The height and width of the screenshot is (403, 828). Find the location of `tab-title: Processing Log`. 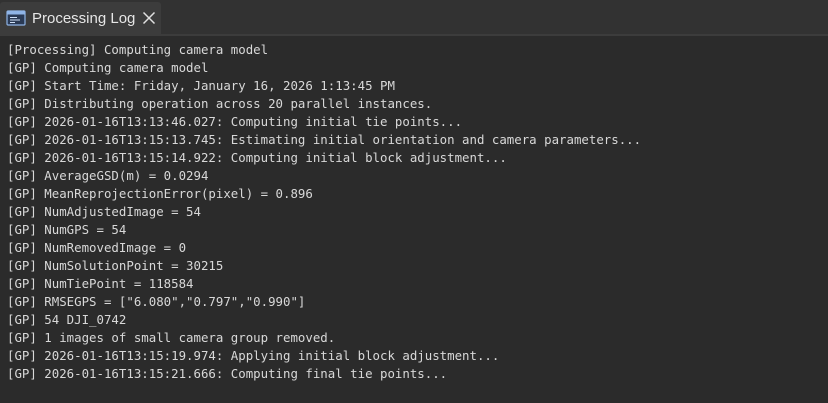

tab-title: Processing Log is located at coordinates (84, 18).